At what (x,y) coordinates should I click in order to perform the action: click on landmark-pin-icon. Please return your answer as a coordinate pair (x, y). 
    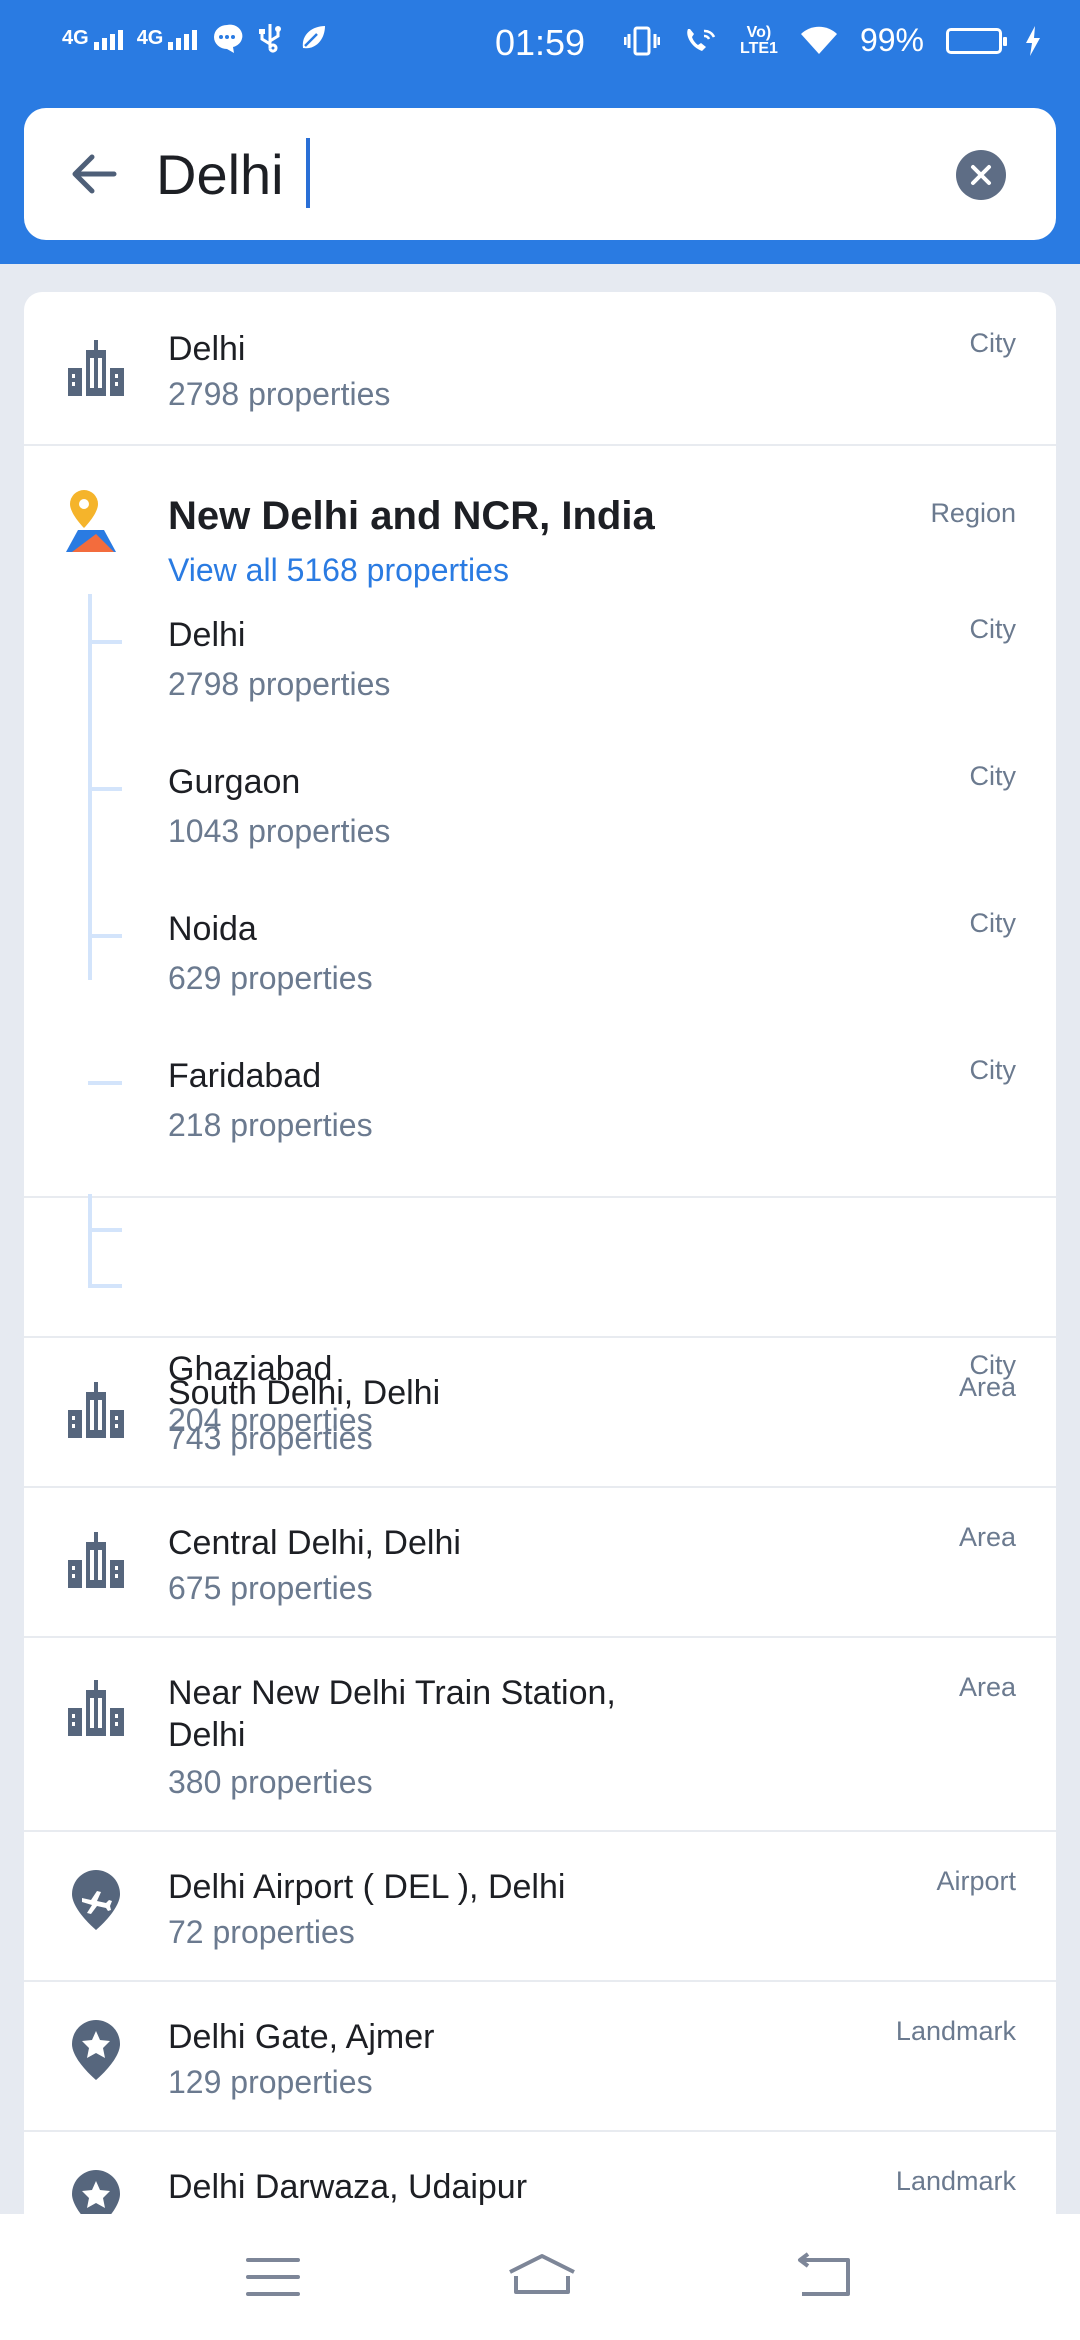
    Looking at the image, I should click on (96, 2050).